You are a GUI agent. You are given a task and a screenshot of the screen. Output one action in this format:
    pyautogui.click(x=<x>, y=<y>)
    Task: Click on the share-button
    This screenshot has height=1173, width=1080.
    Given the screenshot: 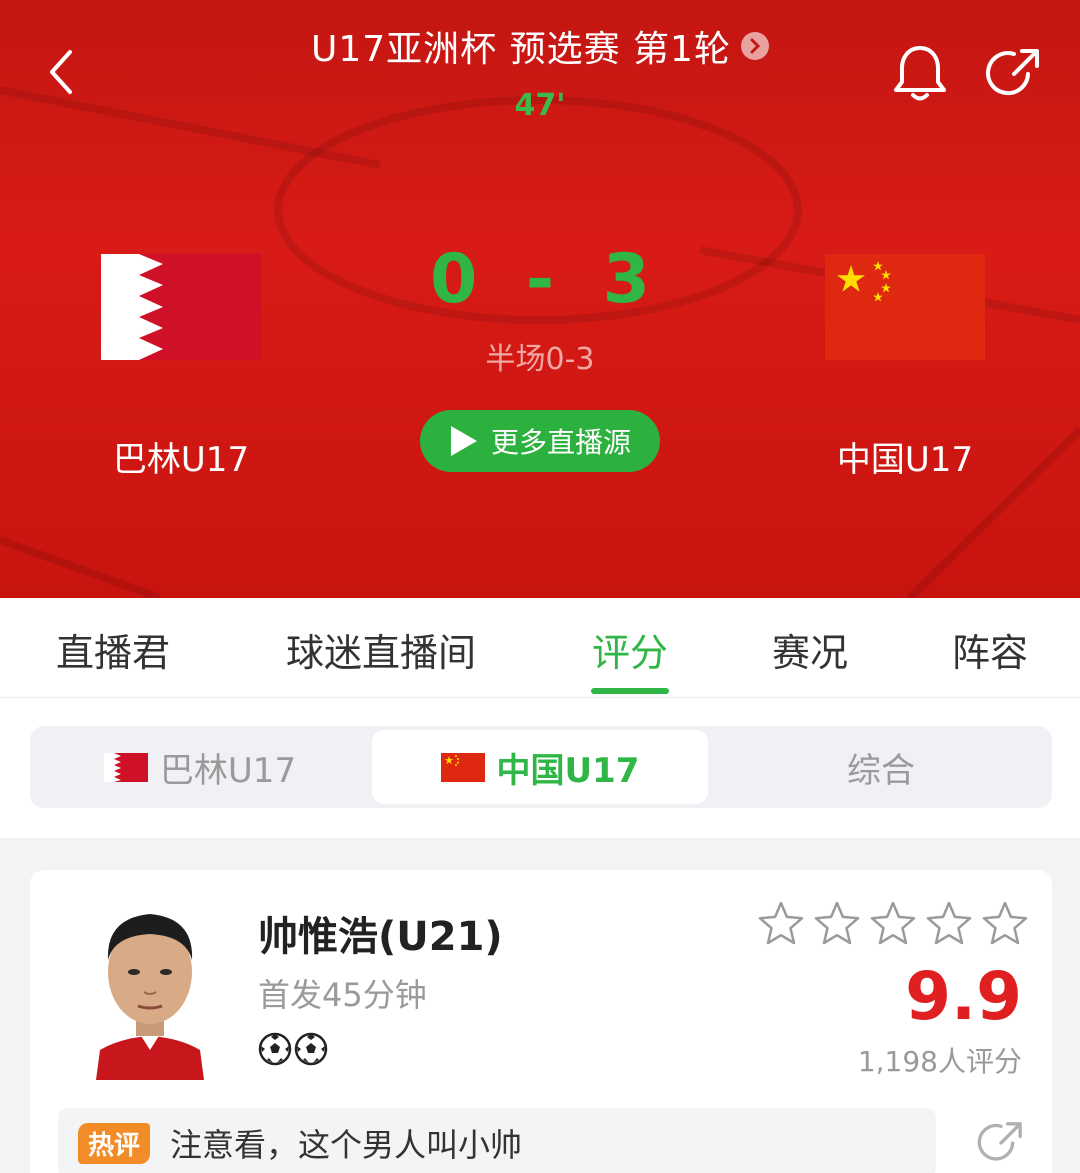 What is the action you would take?
    pyautogui.click(x=1014, y=74)
    